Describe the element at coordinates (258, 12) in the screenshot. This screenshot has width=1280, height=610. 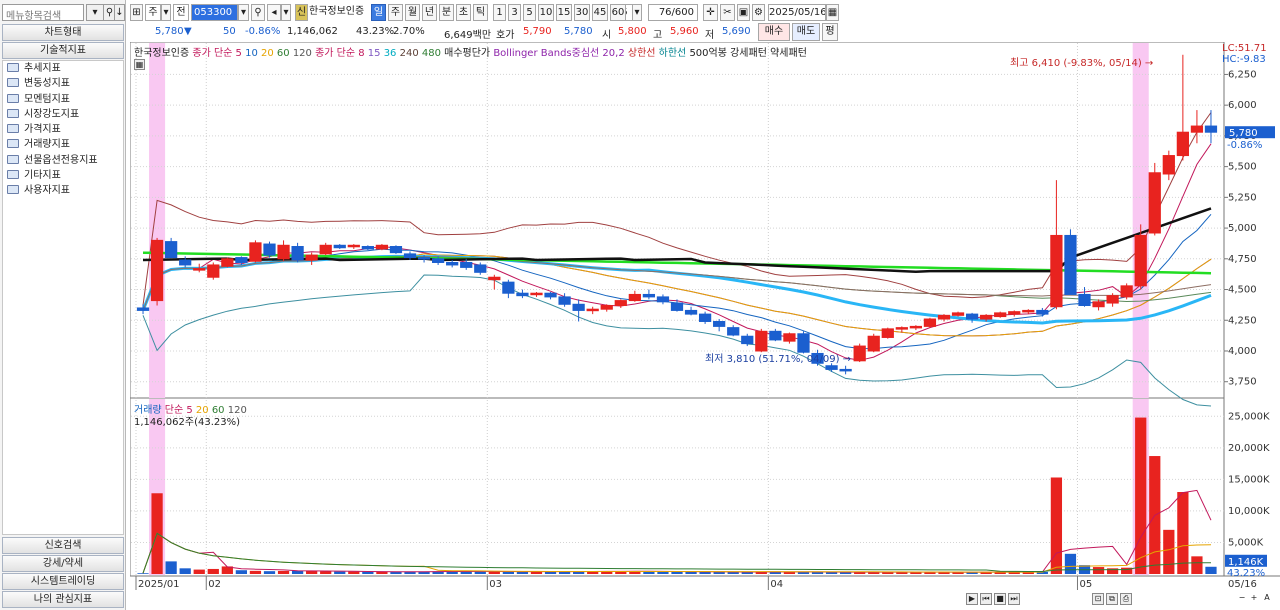
I see `search-icon: ⚲` at that location.